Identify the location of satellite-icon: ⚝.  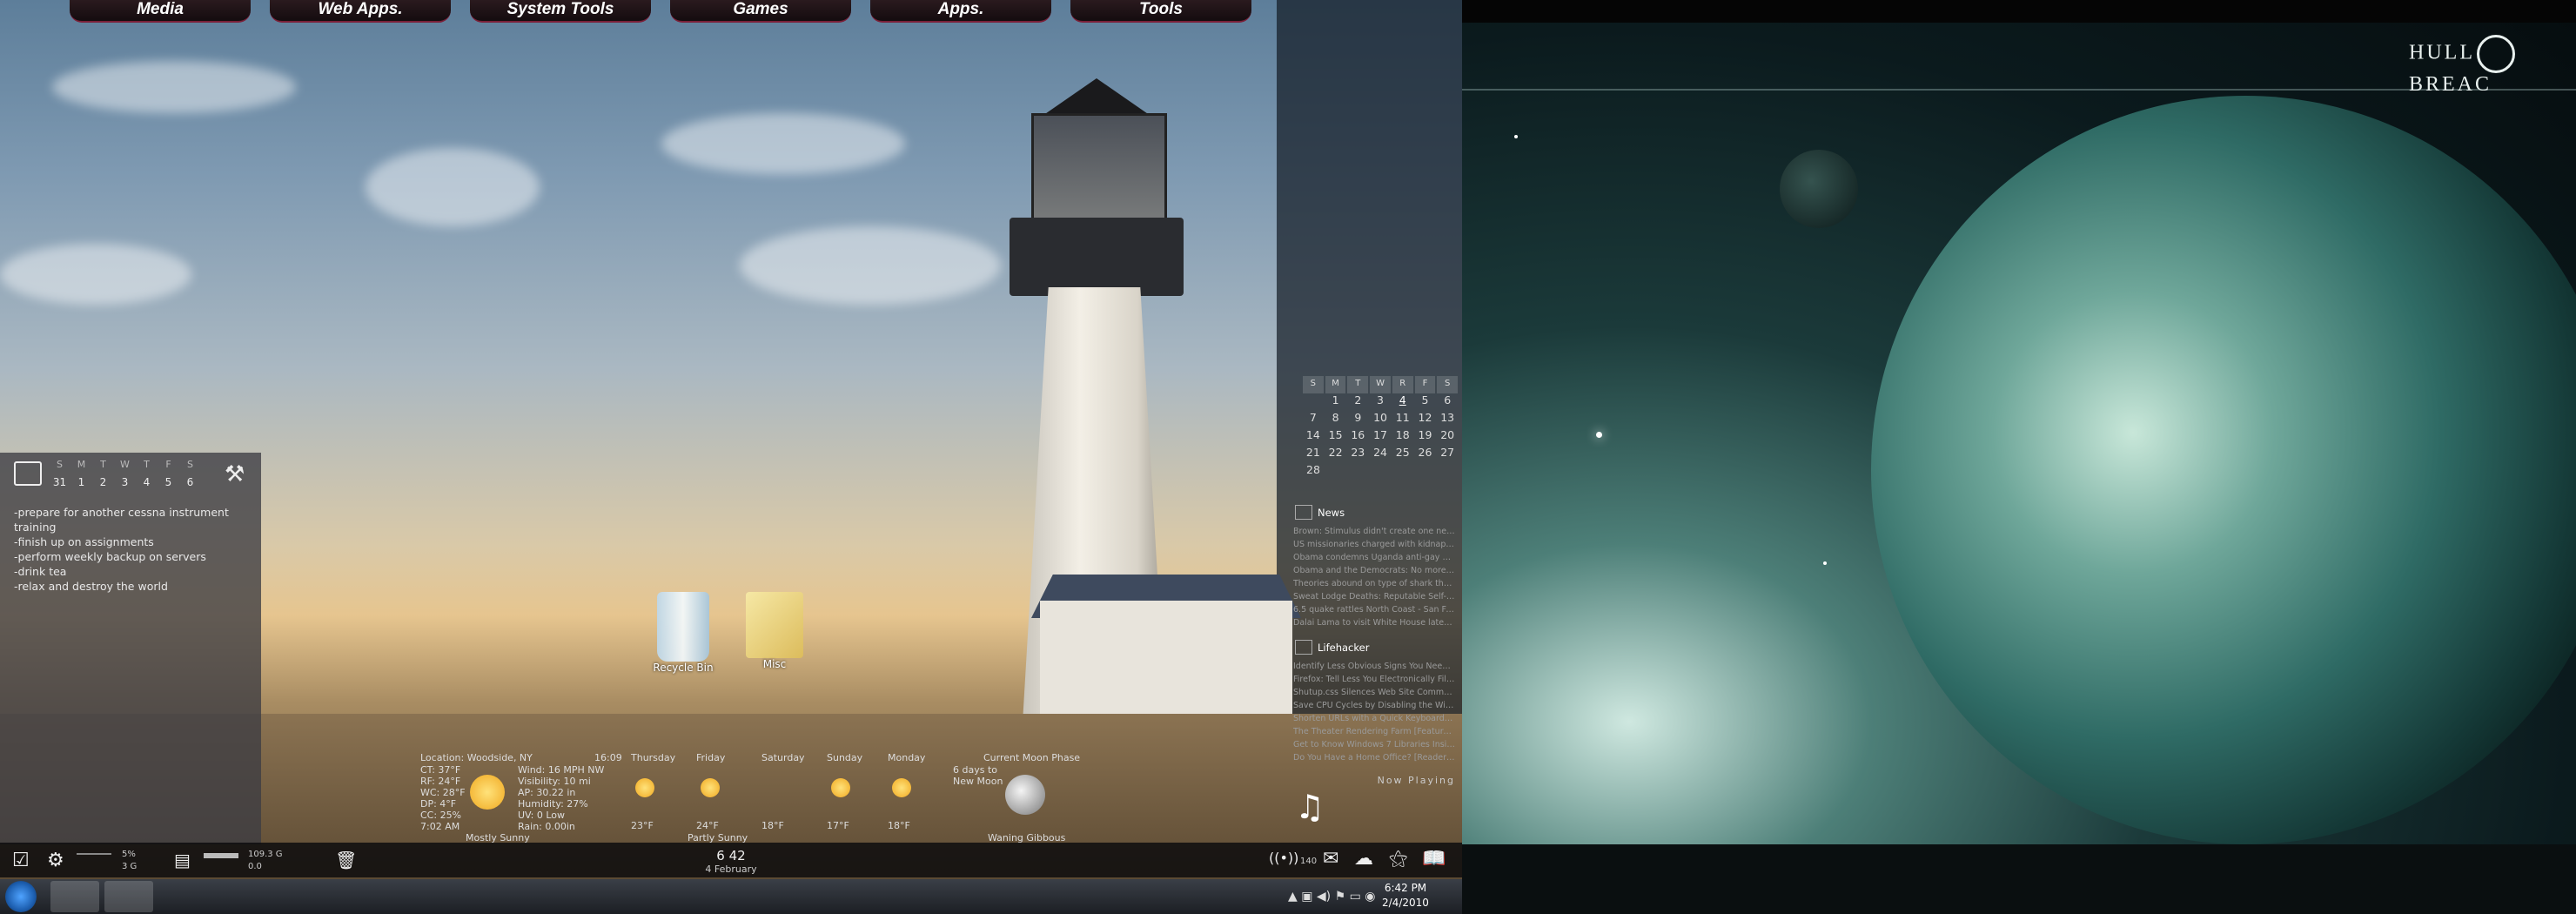
(1398, 859).